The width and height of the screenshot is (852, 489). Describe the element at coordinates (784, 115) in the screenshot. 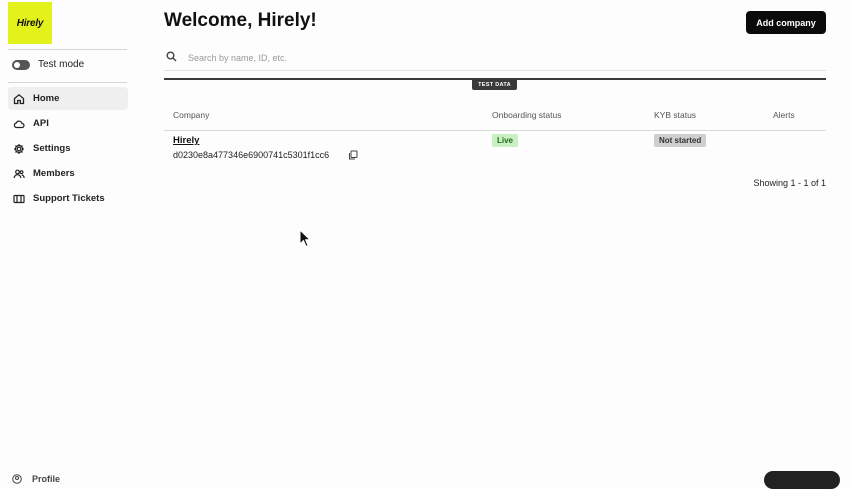

I see `column-header-alerts: Alerts` at that location.